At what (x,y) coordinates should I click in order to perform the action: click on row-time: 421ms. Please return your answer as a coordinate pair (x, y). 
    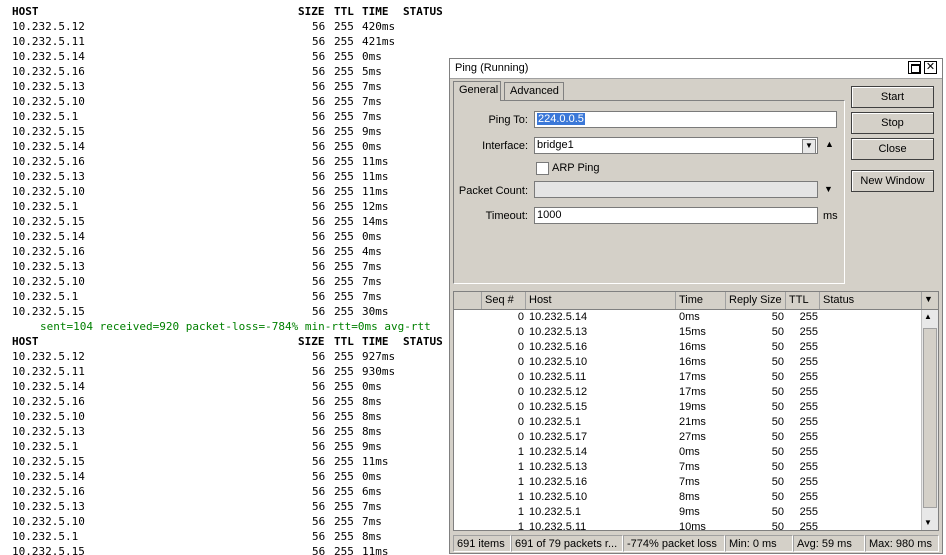
    Looking at the image, I should click on (379, 41).